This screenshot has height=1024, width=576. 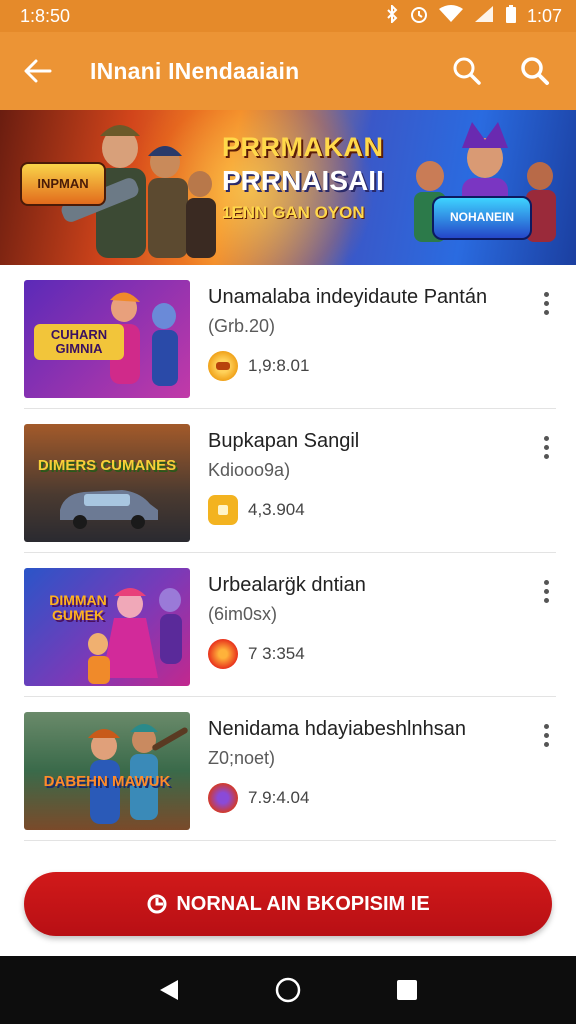 I want to click on page-title: INnani INendaaiain, so click(x=195, y=70).